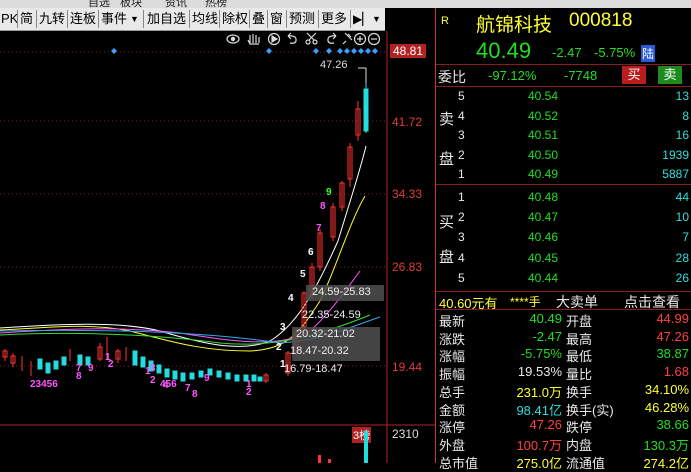 The image size is (691, 472). What do you see at coordinates (543, 278) in the screenshot?
I see `buy-price: 40.44` at bounding box center [543, 278].